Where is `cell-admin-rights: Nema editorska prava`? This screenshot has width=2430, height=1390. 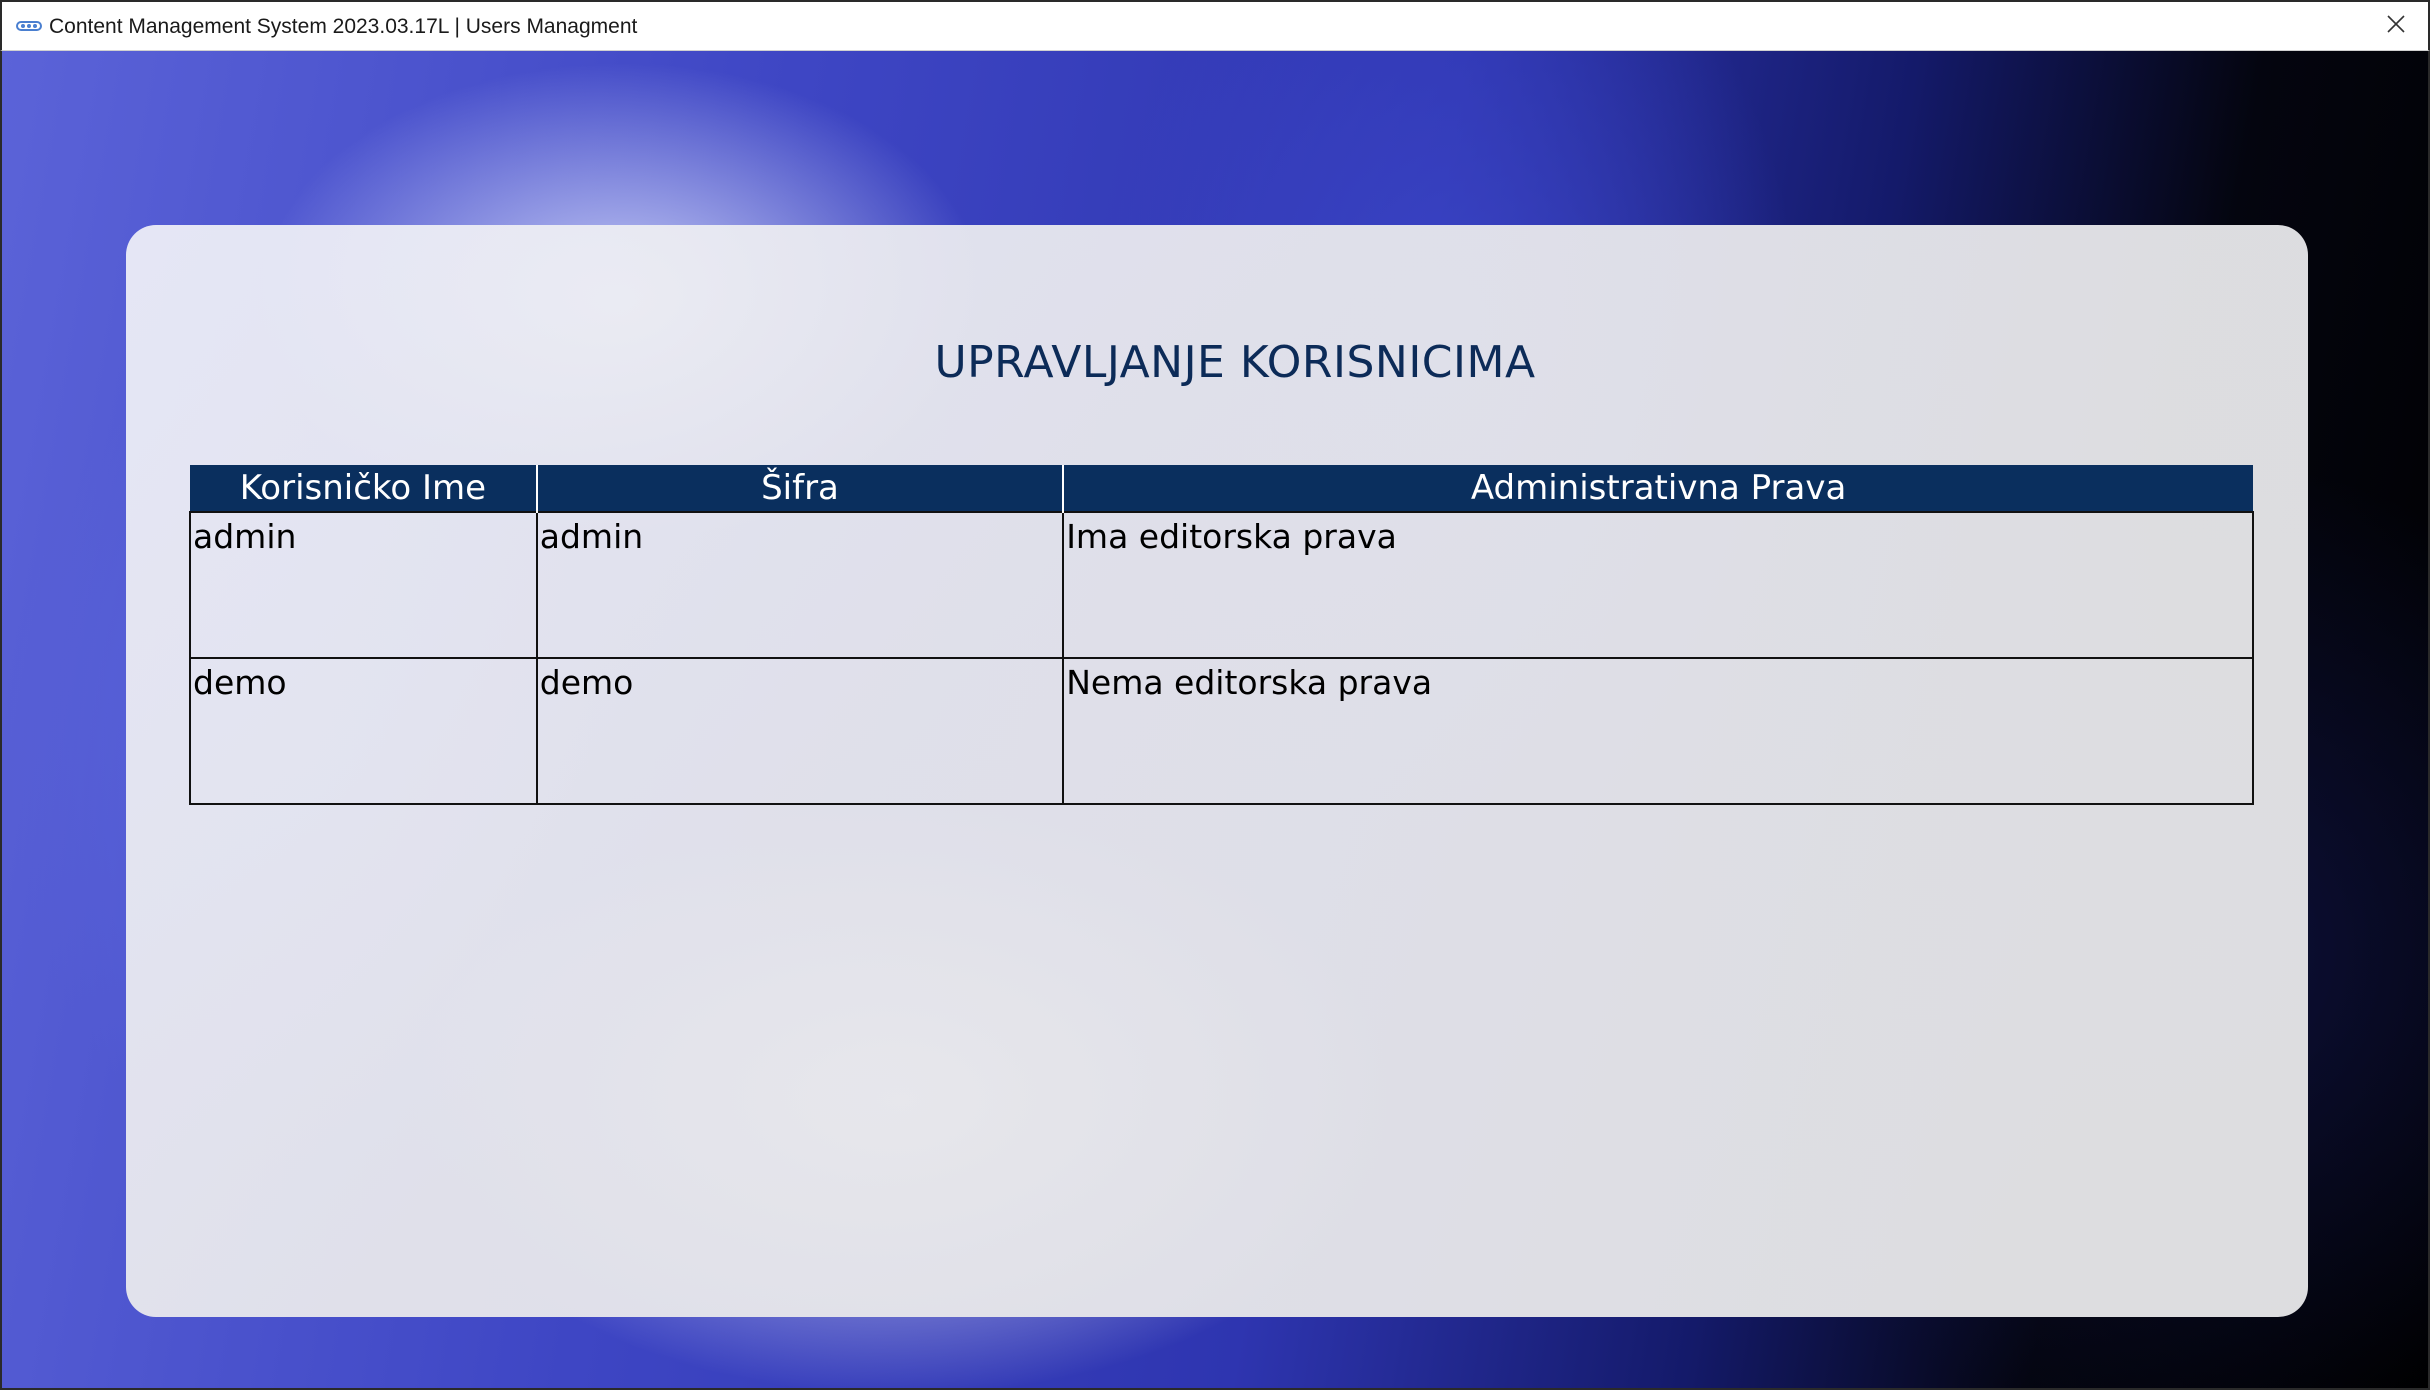
cell-admin-rights: Nema editorska prava is located at coordinates (1658, 731).